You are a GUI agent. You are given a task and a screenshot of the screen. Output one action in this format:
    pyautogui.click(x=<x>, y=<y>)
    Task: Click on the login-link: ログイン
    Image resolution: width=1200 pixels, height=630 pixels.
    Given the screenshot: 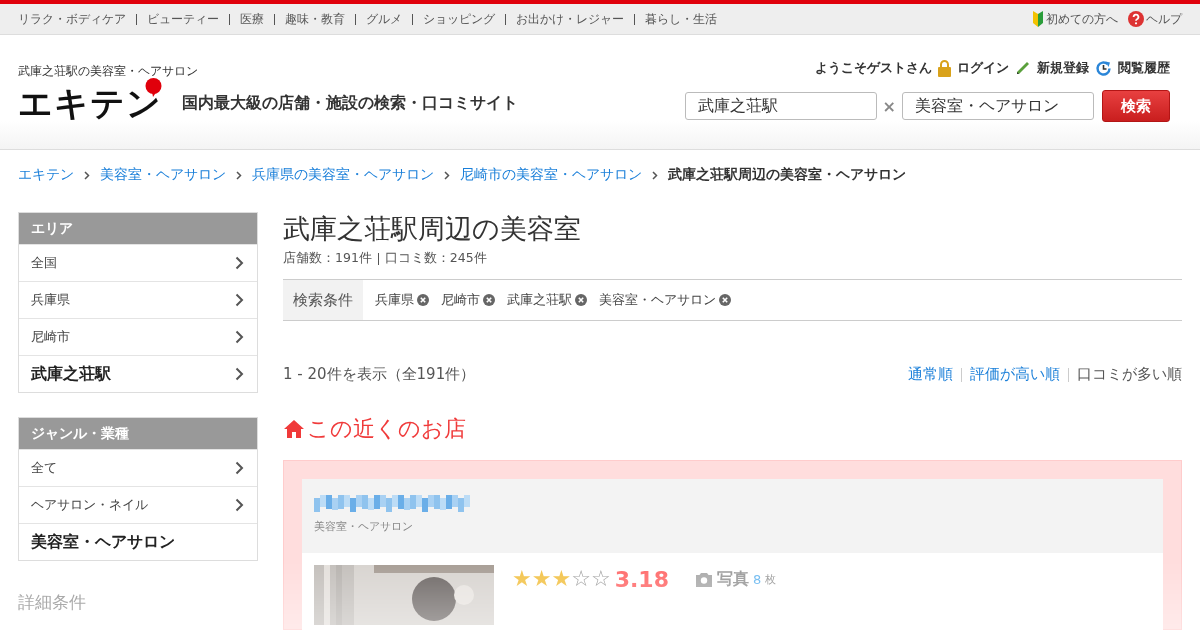 What is the action you would take?
    pyautogui.click(x=983, y=68)
    